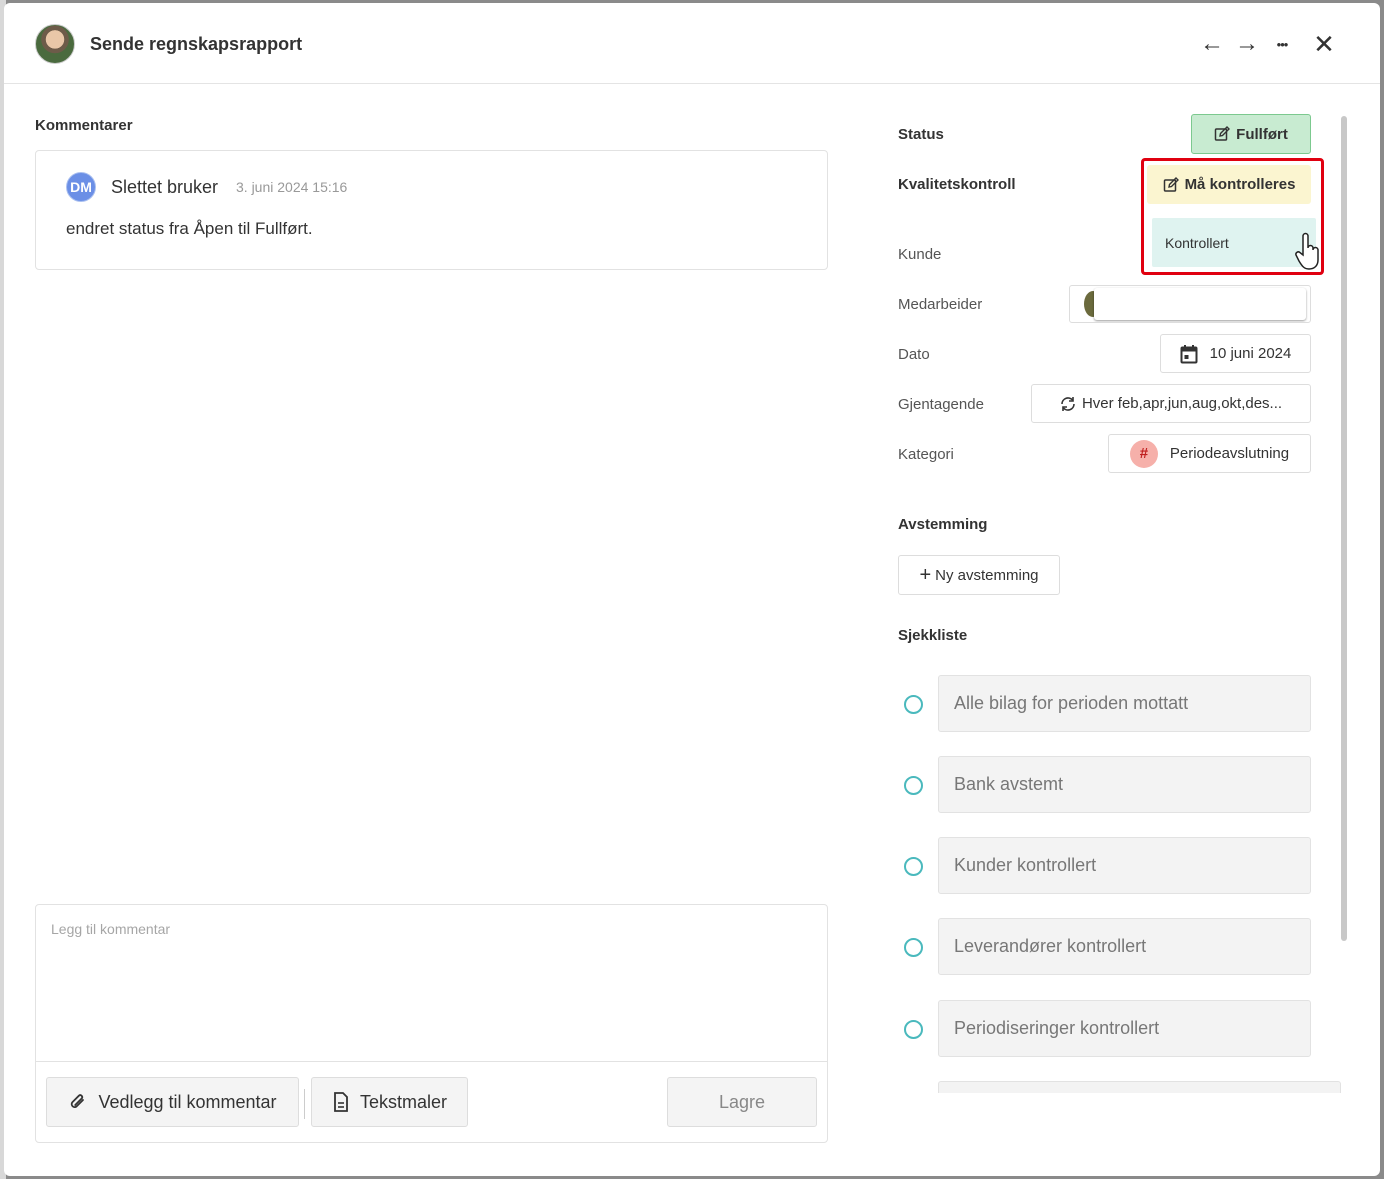 The image size is (1384, 1179). What do you see at coordinates (189, 228) in the screenshot?
I see `comment-text: endret status fra Åpen til Fullført.` at bounding box center [189, 228].